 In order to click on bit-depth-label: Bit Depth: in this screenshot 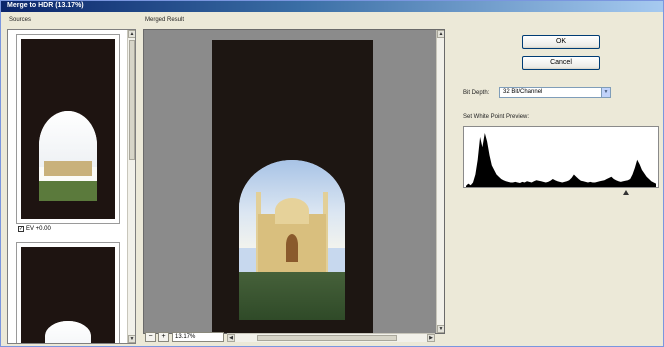, I will do `click(476, 93)`.